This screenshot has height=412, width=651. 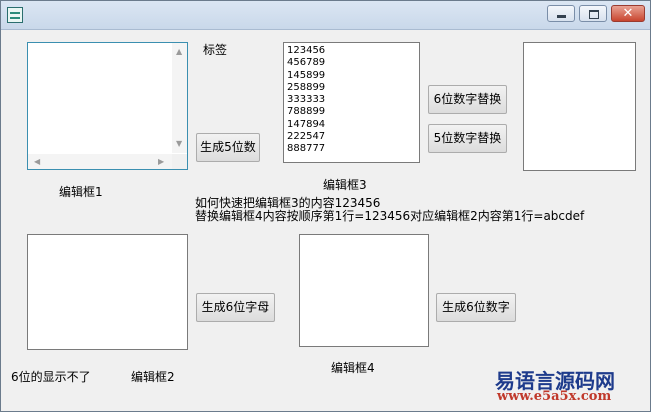 I want to click on horizontal-scrollbar: ◀ ▶, so click(x=100, y=161).